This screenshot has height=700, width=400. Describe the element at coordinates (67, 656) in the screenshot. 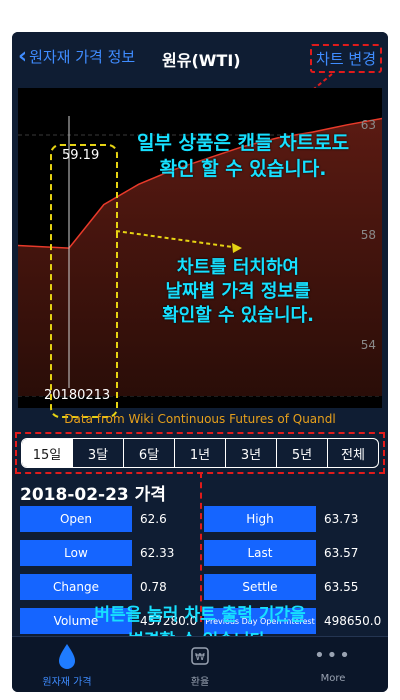

I see `drop-icon` at that location.